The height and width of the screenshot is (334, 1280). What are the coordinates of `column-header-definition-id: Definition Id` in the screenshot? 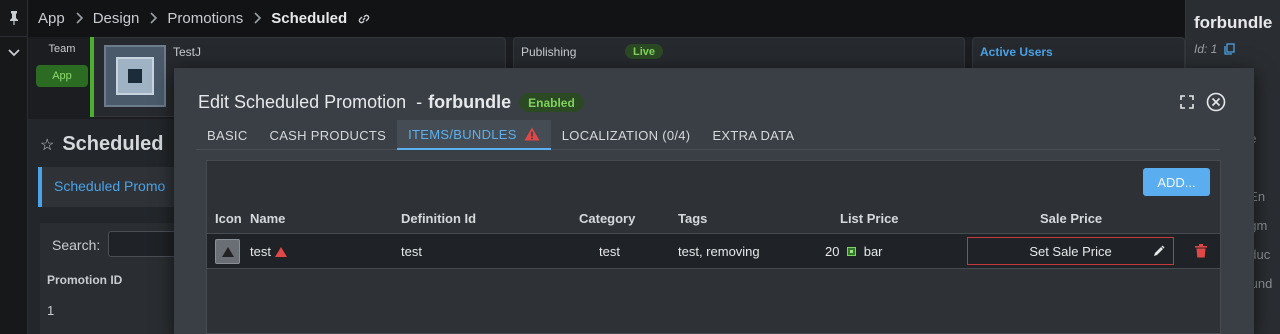 It's located at (438, 218).